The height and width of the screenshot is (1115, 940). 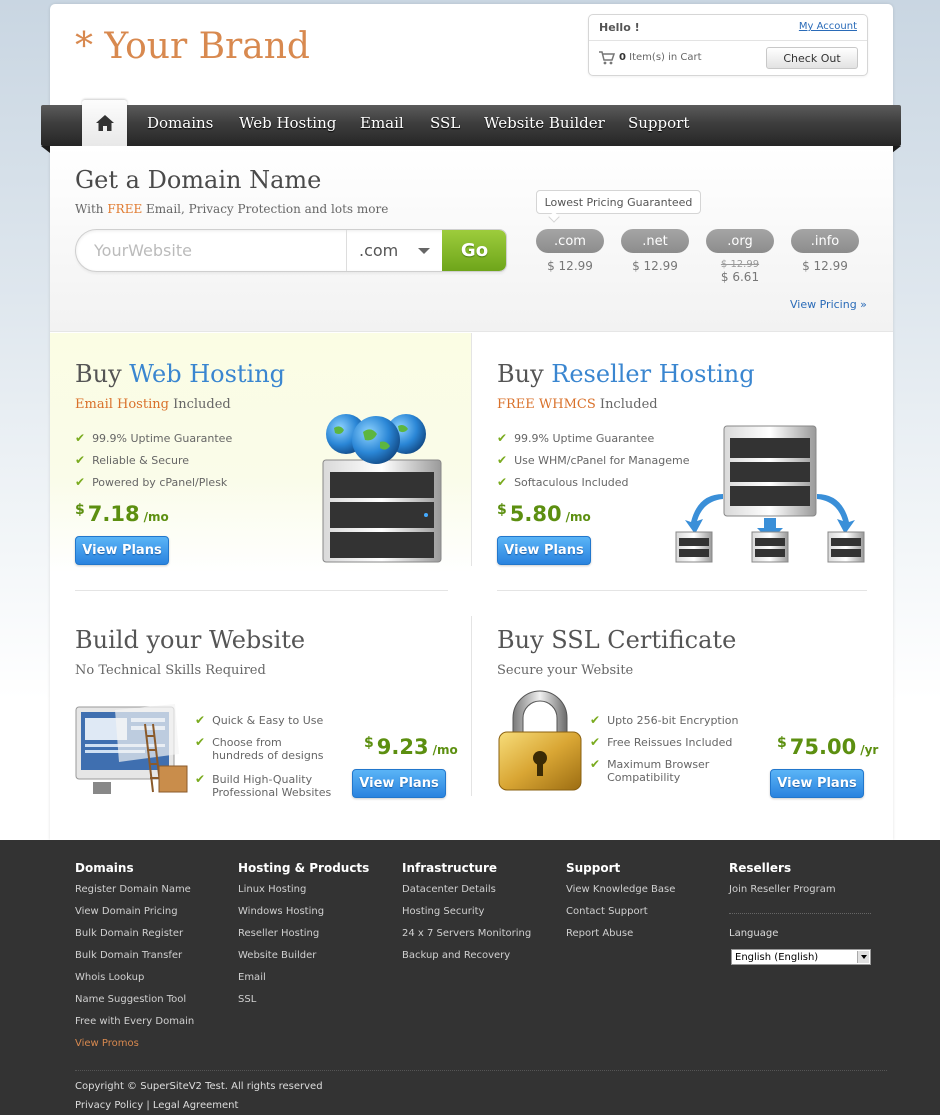 I want to click on reseller-hosting-title: Buy Reseller Hosting, so click(x=626, y=374).